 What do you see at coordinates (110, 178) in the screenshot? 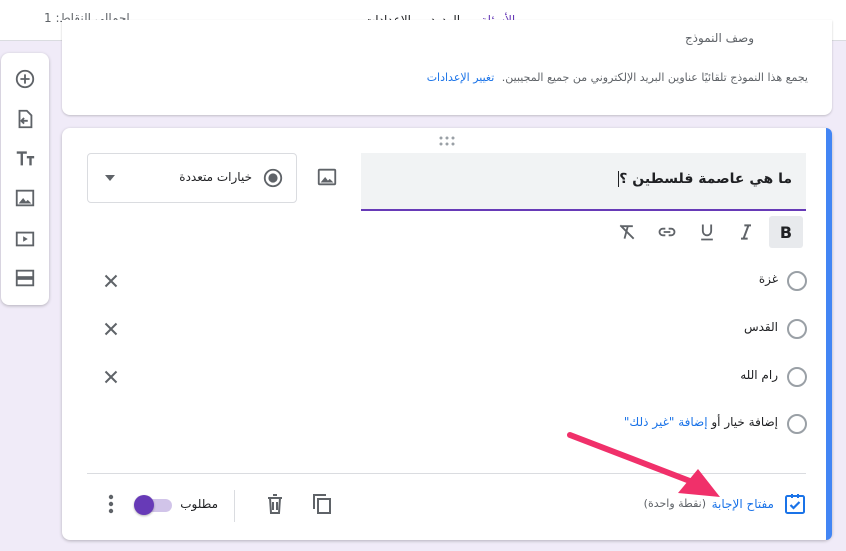
I see `dropdown-caret-icon` at bounding box center [110, 178].